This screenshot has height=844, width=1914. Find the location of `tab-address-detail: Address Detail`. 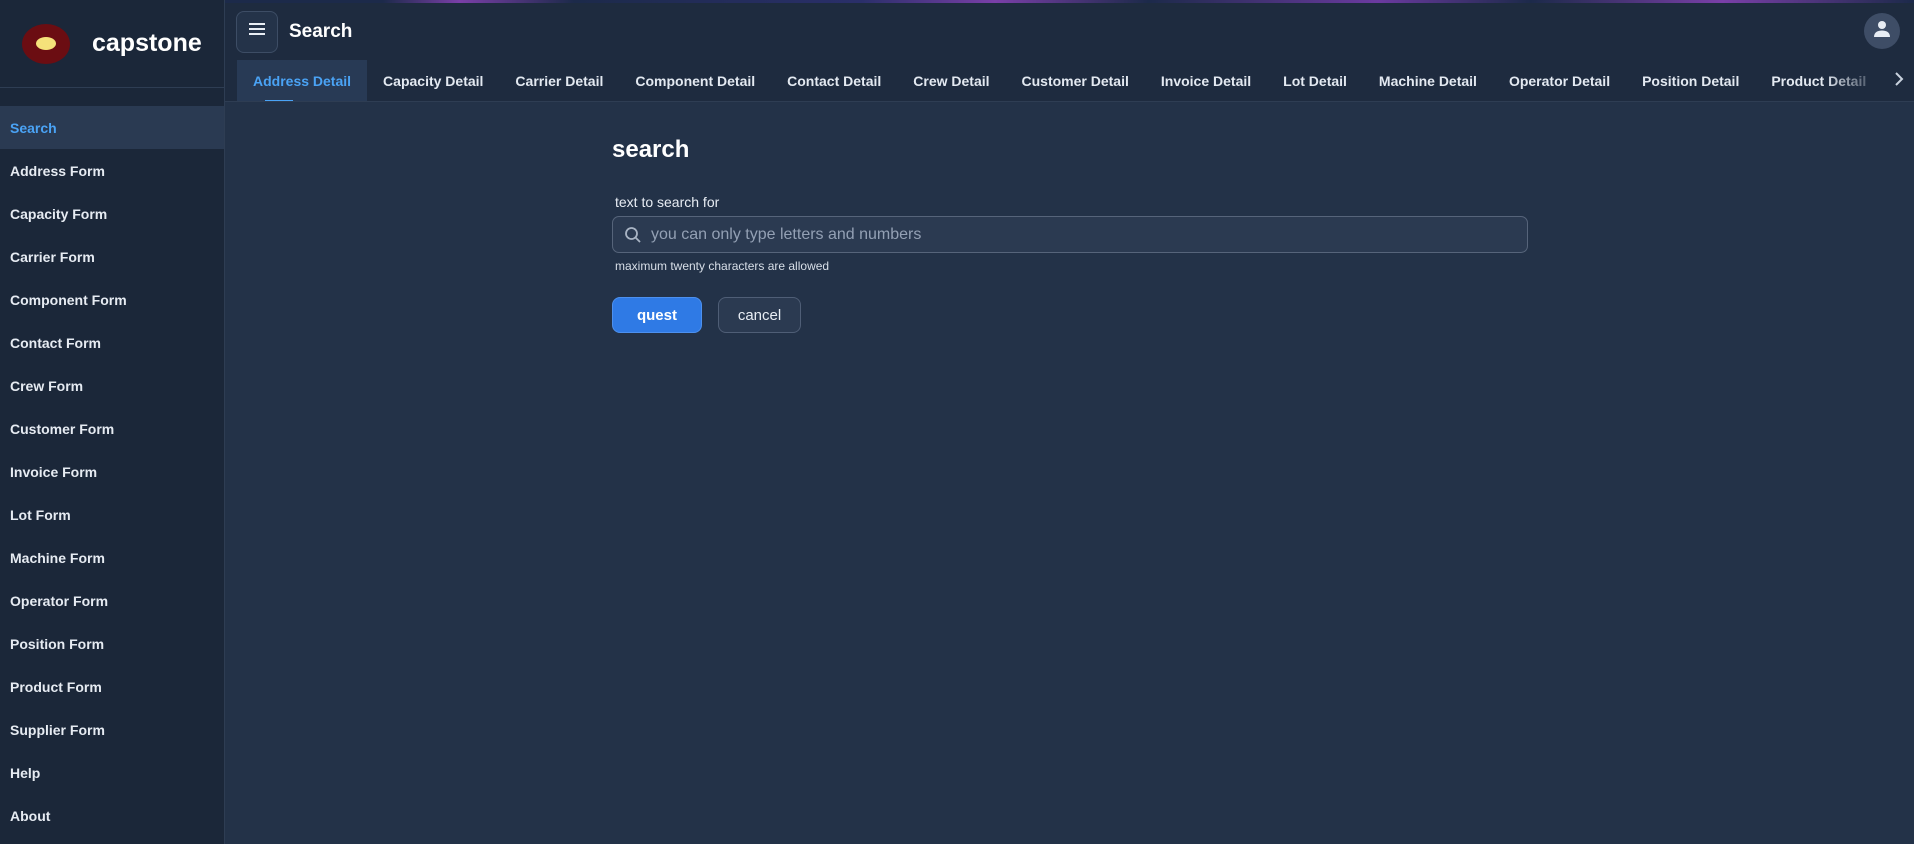

tab-address-detail: Address Detail is located at coordinates (302, 80).